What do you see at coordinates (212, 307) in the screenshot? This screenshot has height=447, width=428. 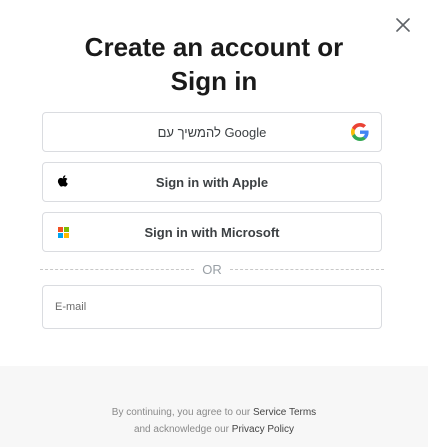 I see `email-field` at bounding box center [212, 307].